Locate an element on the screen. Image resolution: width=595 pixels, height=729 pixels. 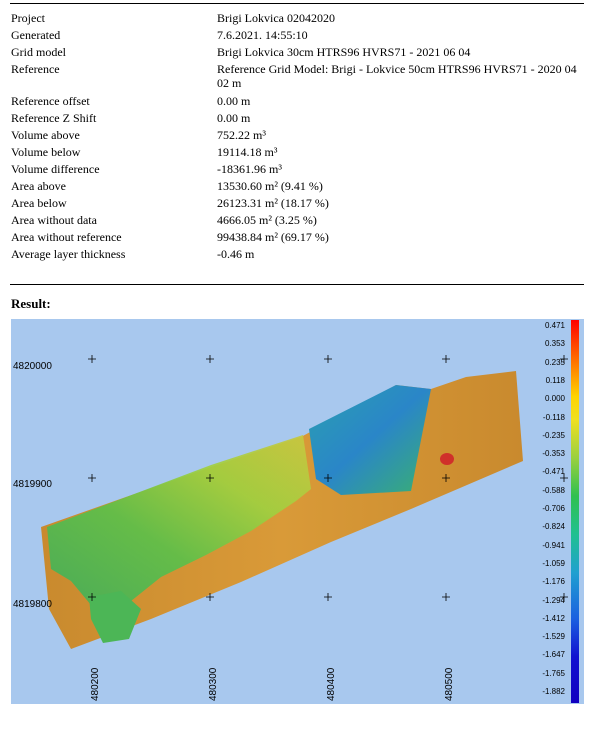
report-row-label: Reference offset is located at coordinates (50, 101).